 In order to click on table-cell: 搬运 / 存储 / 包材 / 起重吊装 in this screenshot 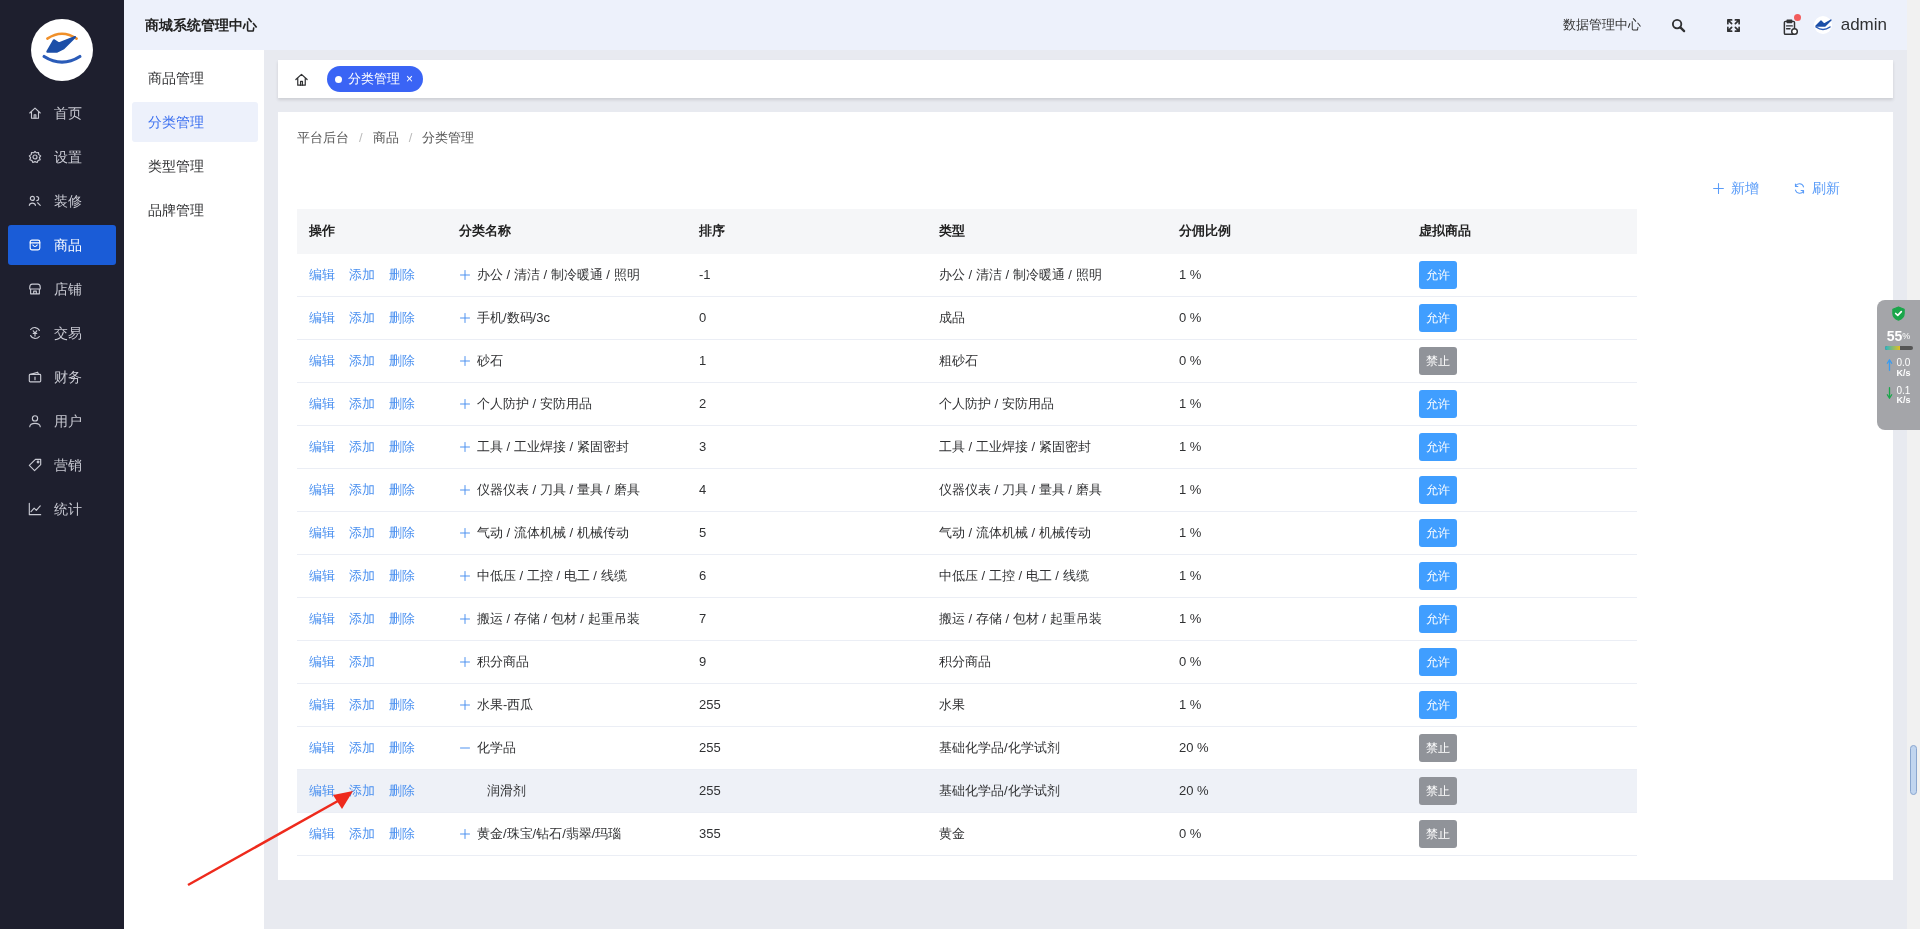, I will do `click(1047, 619)`.